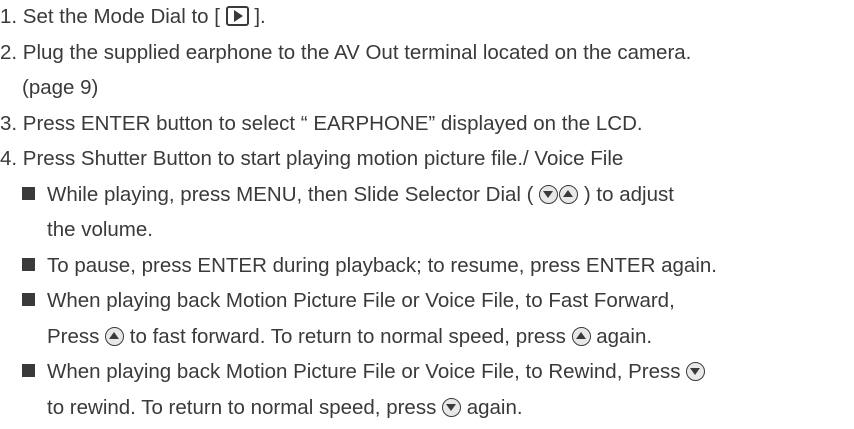  Describe the element at coordinates (121, 16) in the screenshot. I see `step-text: Set the Mode Dial to [` at that location.